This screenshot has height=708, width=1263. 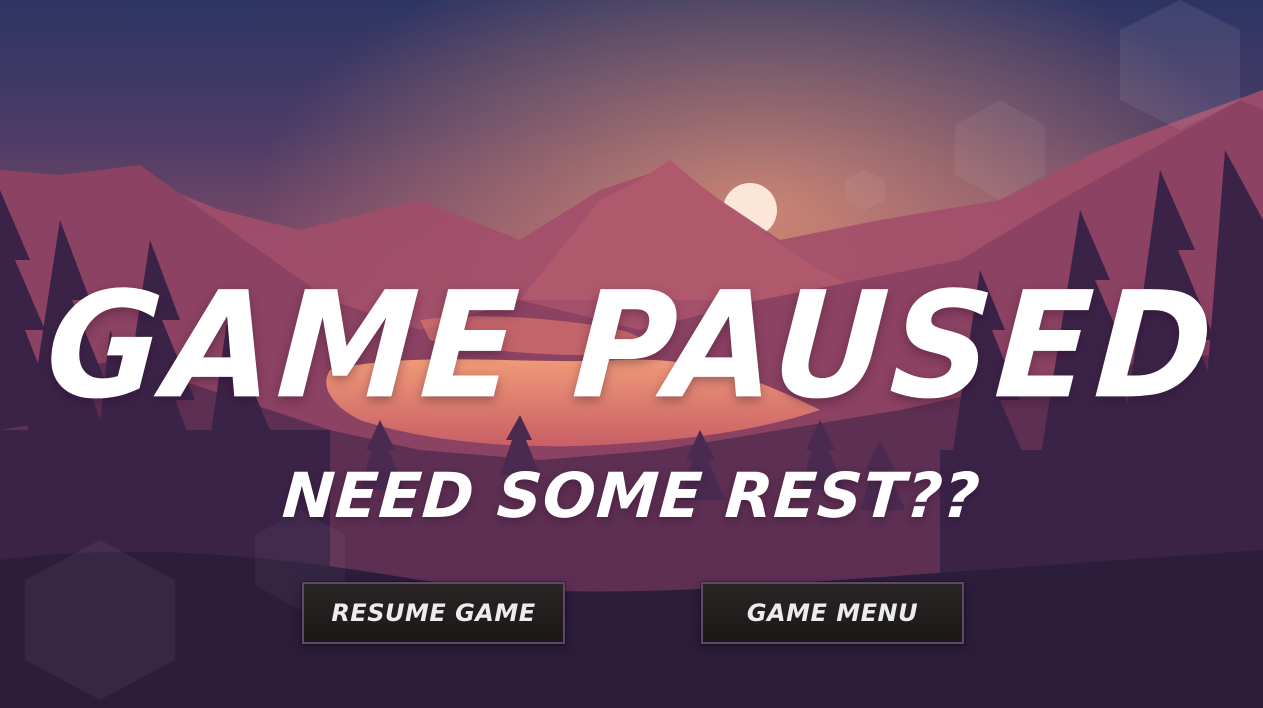 What do you see at coordinates (433, 613) in the screenshot?
I see `resume-game-button: RESUME GAME` at bounding box center [433, 613].